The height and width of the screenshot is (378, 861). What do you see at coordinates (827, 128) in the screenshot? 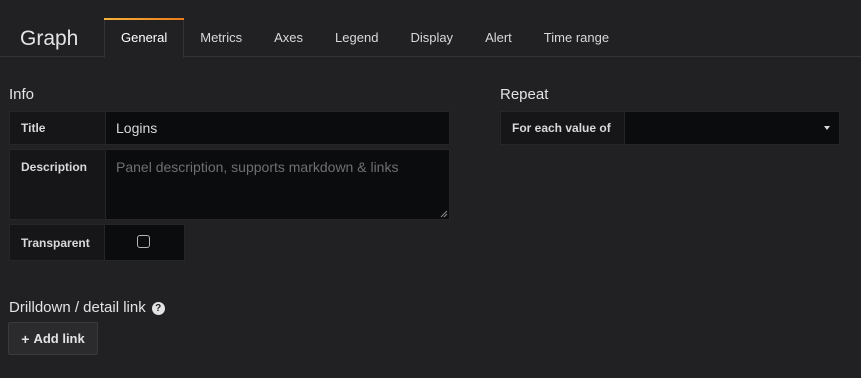
I see `caret-down-icon` at bounding box center [827, 128].